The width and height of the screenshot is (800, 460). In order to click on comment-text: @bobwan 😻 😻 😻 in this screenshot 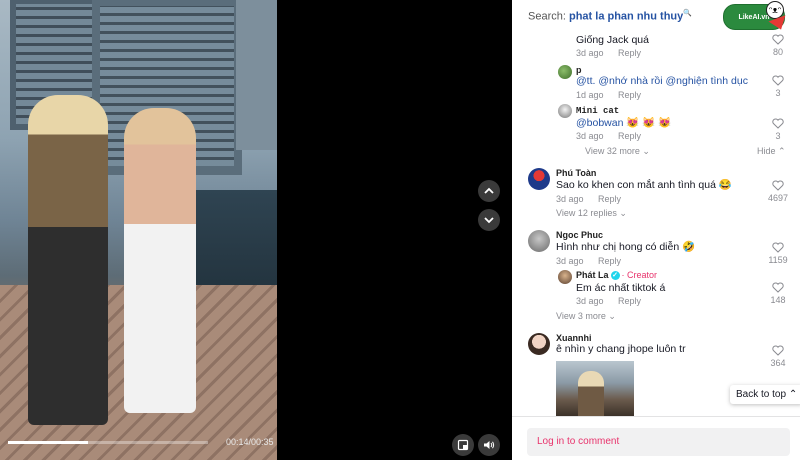, I will do `click(623, 122)`.